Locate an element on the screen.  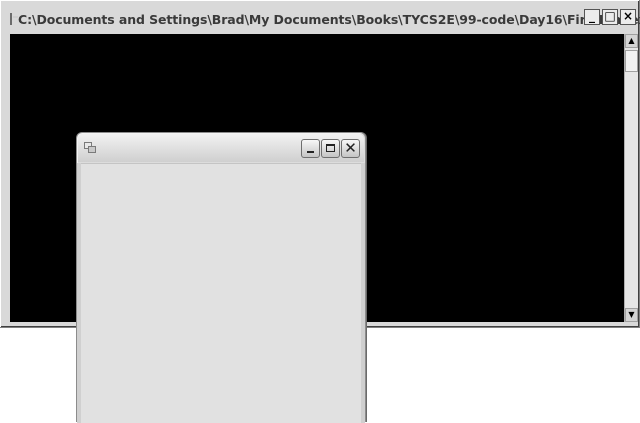
form-close-button: ✕ is located at coordinates (350, 148).